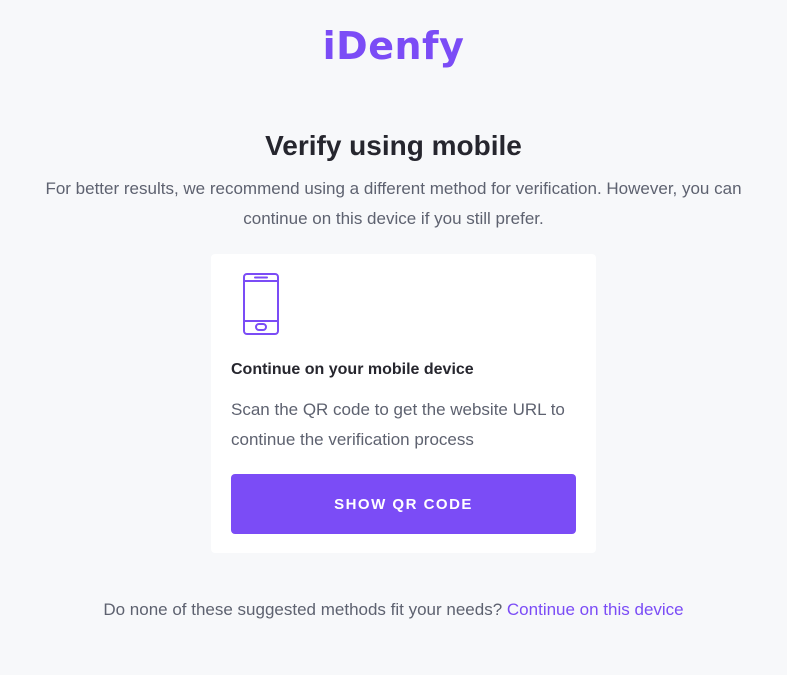  What do you see at coordinates (352, 369) in the screenshot?
I see `card-heading: Continue on your mobile device` at bounding box center [352, 369].